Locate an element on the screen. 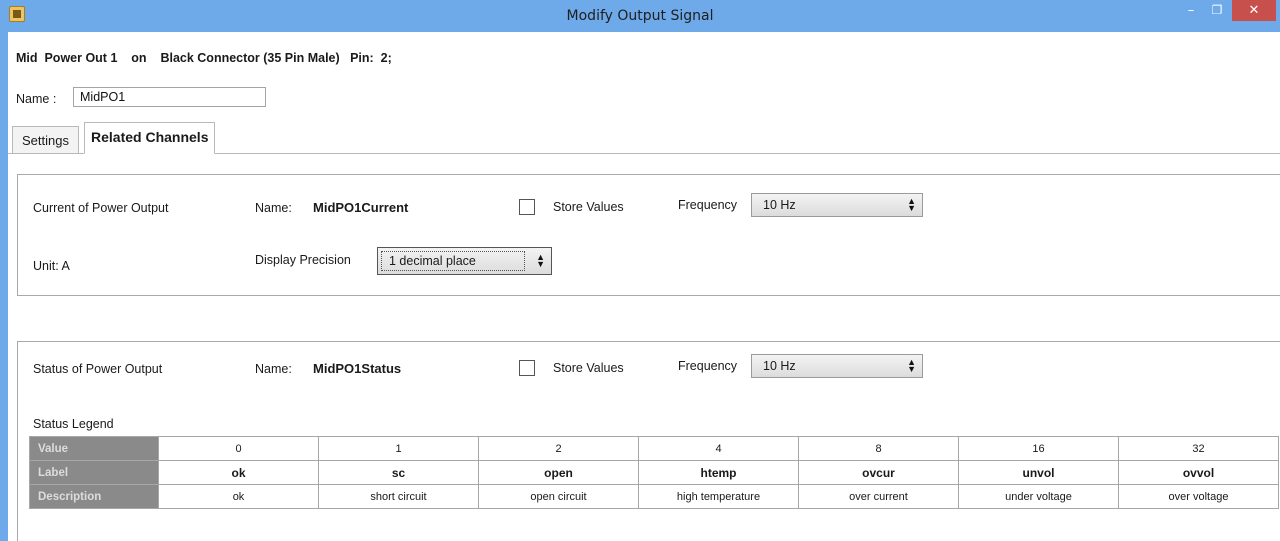  display-precision-select: 1 decimal place ▲ ▼ is located at coordinates (464, 261).